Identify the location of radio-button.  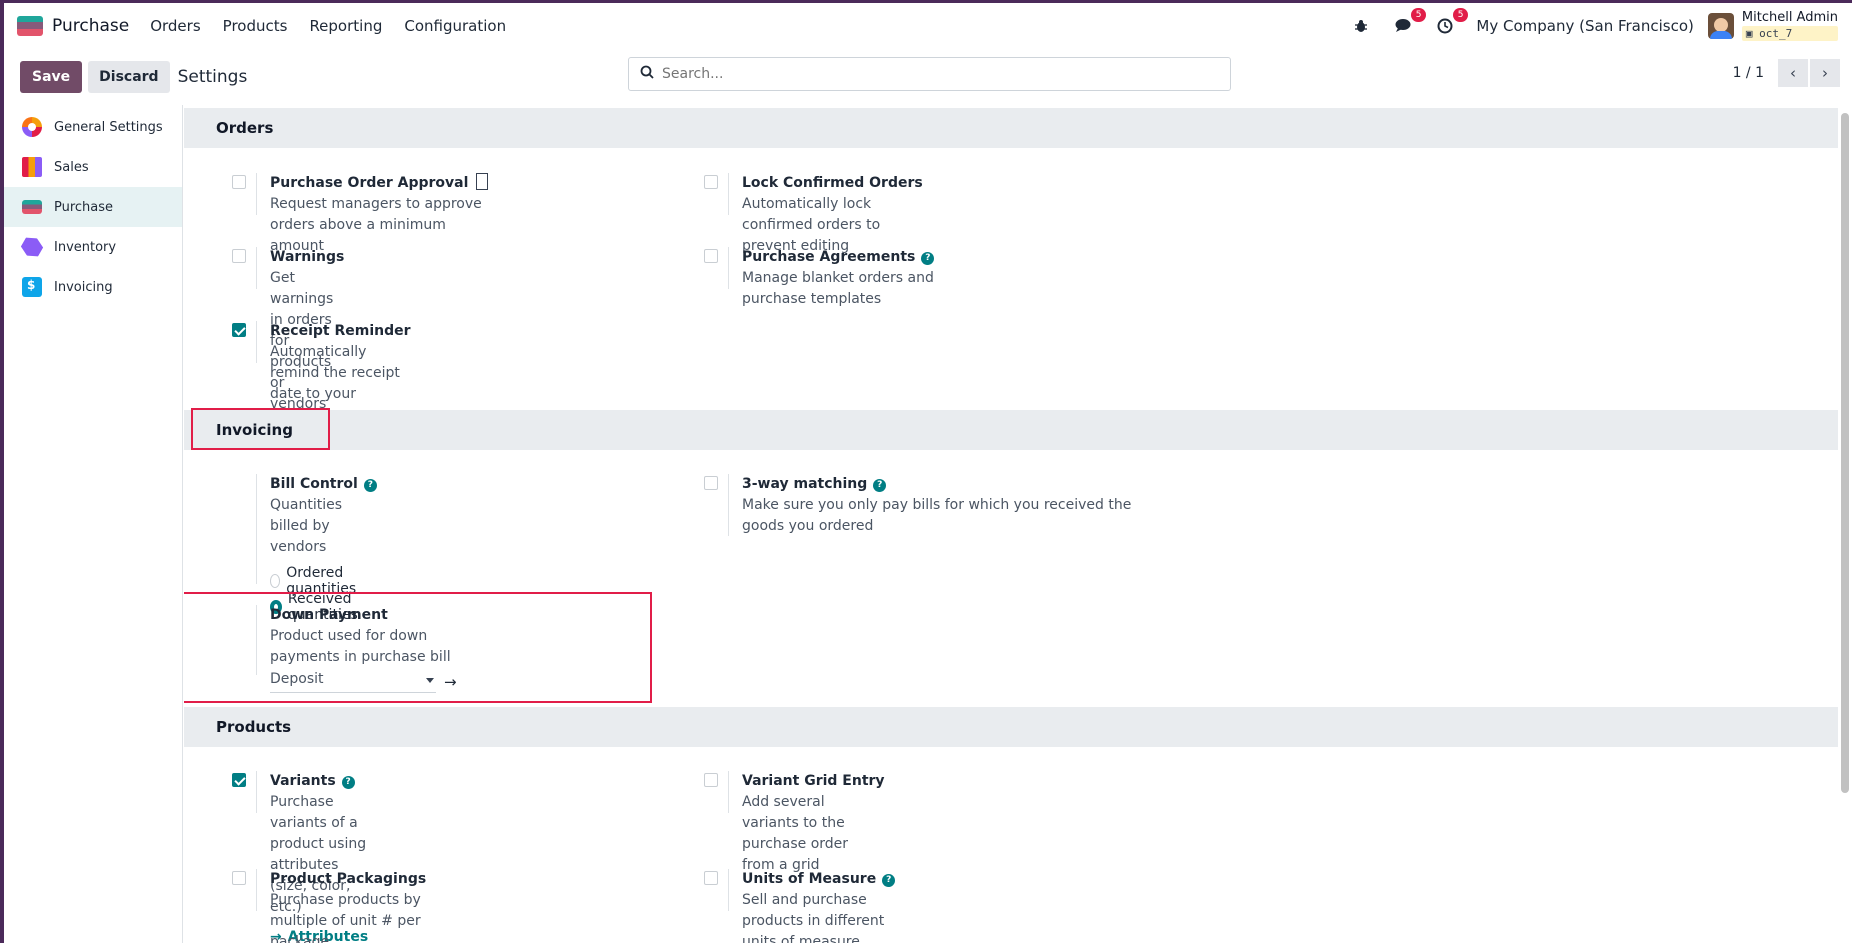
(275, 581).